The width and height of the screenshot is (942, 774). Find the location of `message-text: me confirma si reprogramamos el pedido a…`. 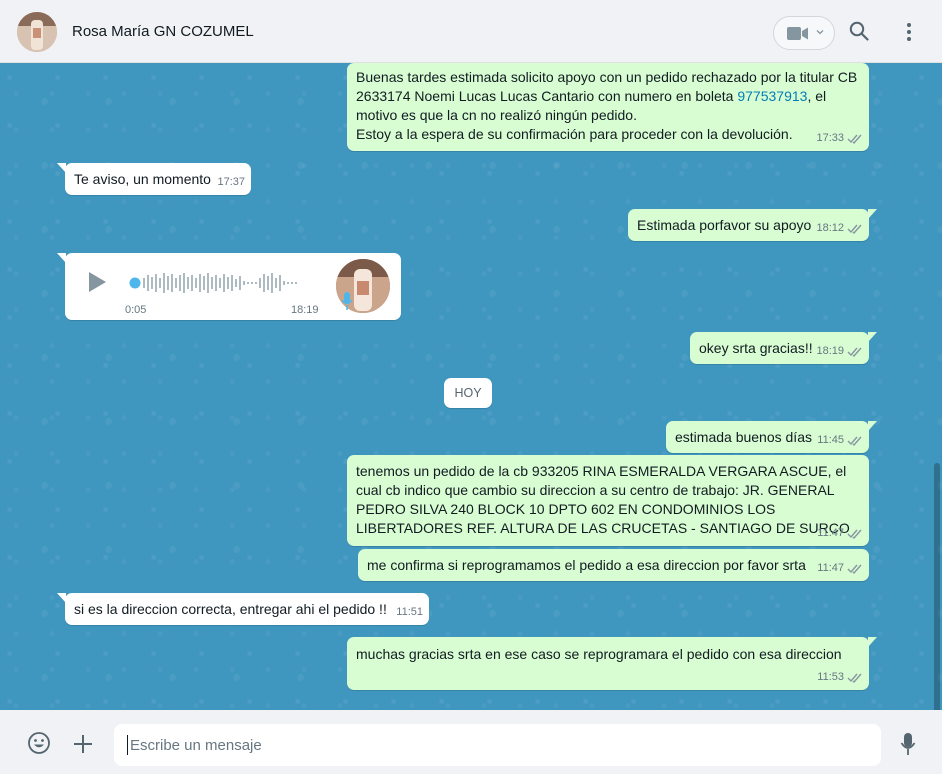

message-text: me confirma si reprogramamos el pedido a… is located at coordinates (586, 565).